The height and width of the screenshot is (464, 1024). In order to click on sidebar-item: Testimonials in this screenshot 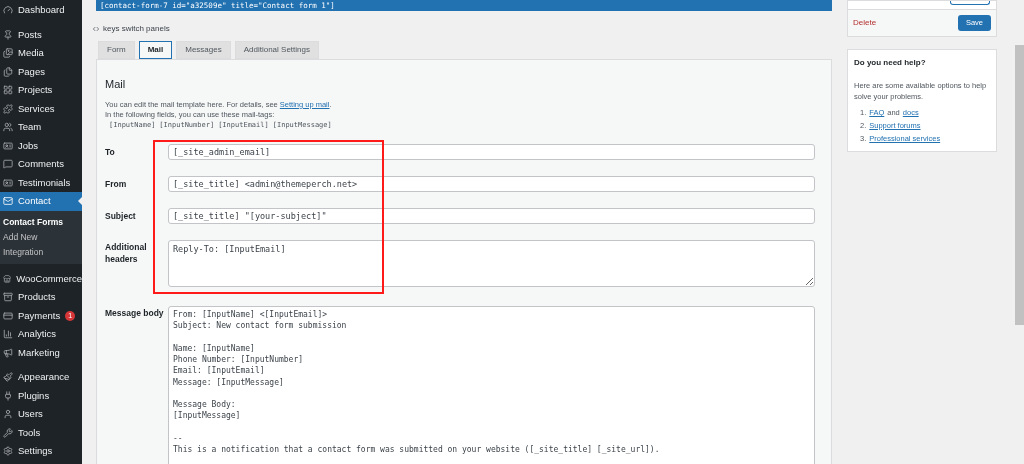, I will do `click(41, 182)`.